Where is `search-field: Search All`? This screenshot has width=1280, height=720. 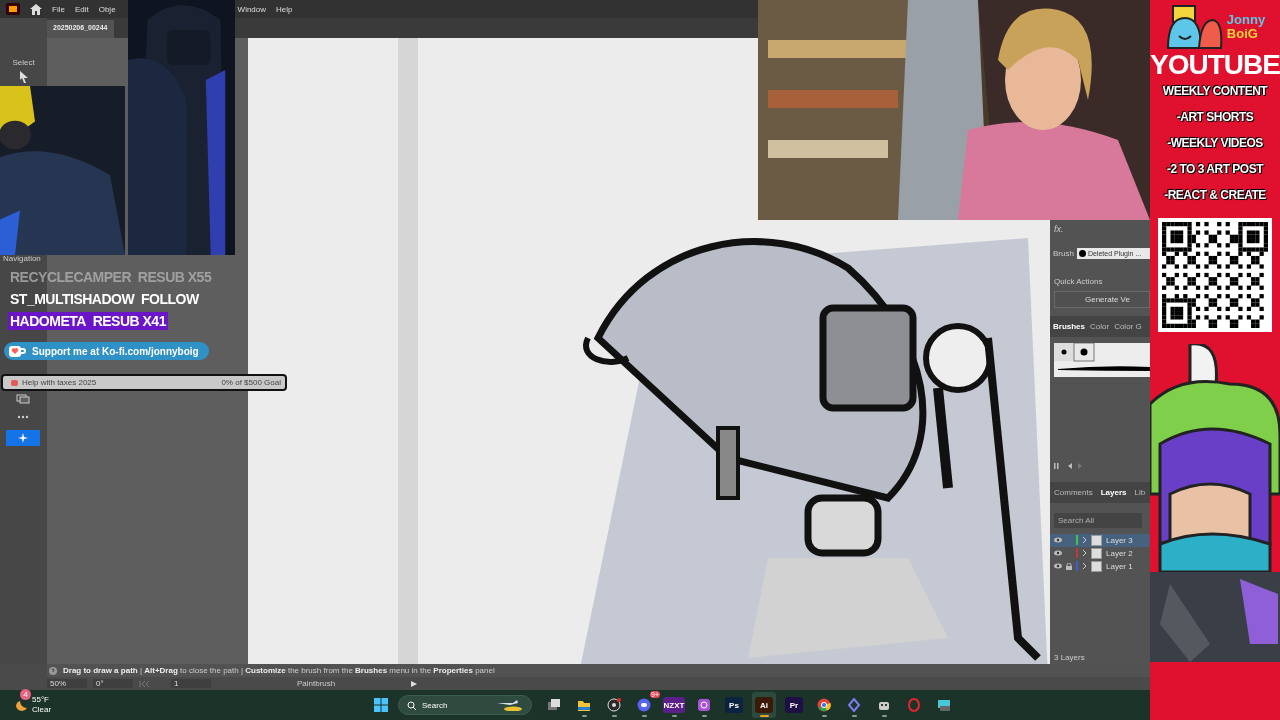 search-field: Search All is located at coordinates (1098, 520).